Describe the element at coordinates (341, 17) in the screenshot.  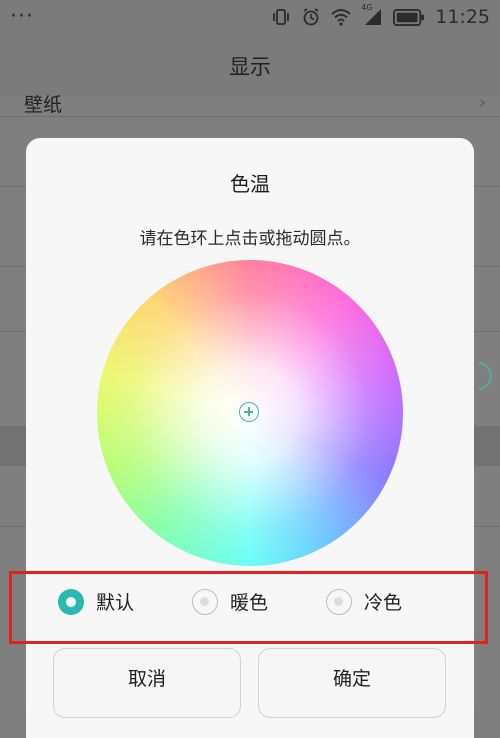
I see `wifi-icon` at that location.